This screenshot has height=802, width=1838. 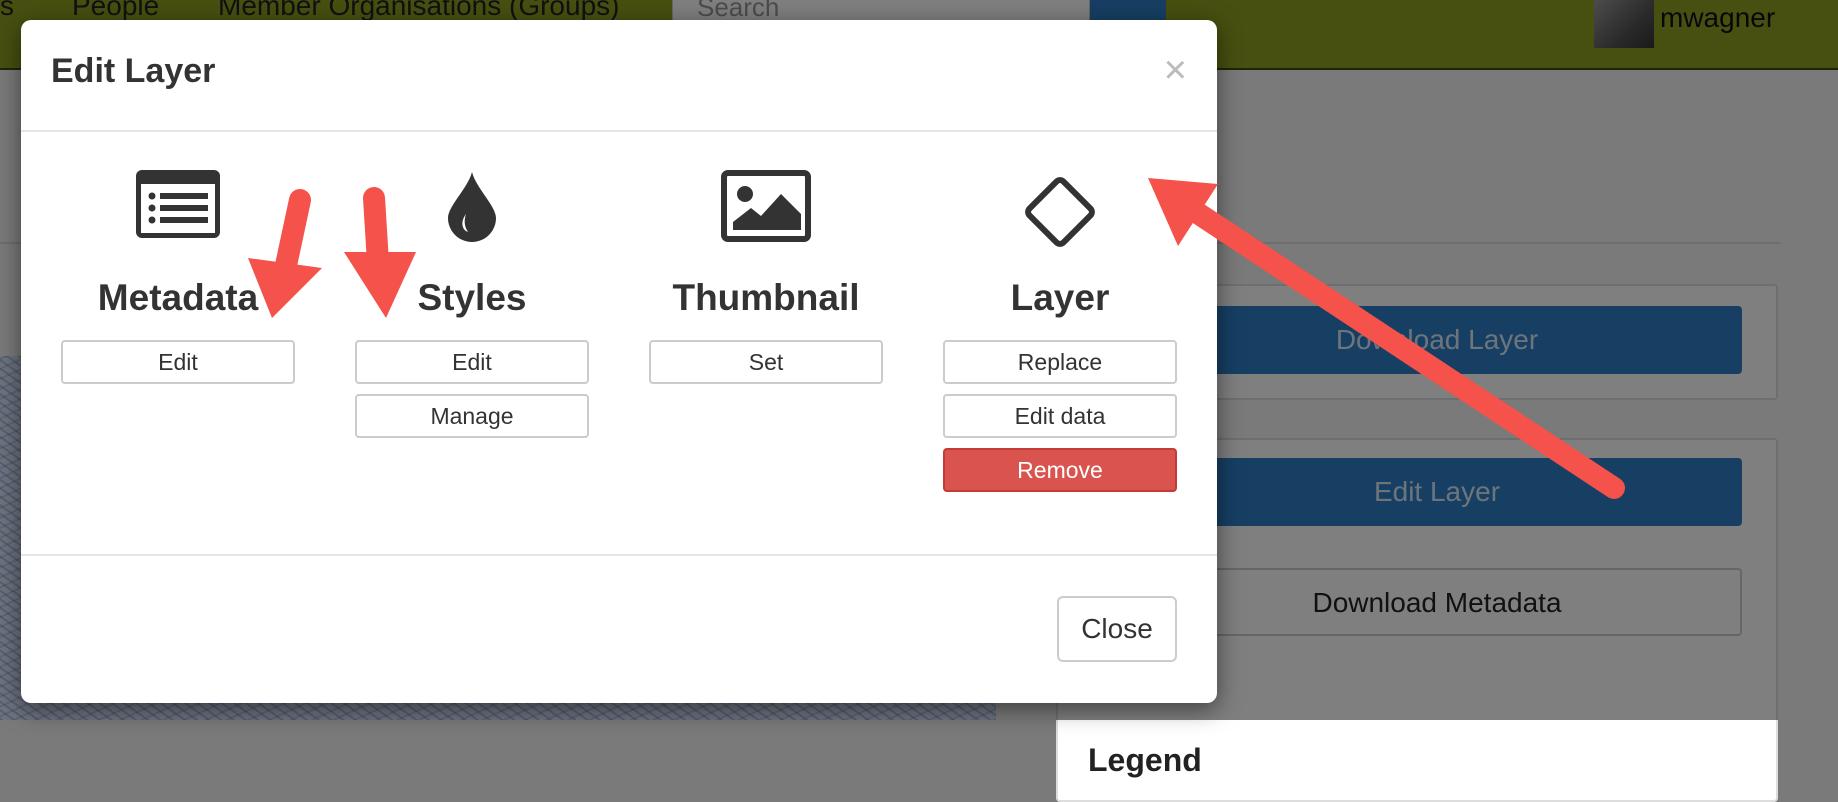 What do you see at coordinates (1060, 331) in the screenshot?
I see `layer-section: Layer Replace Edit data Remove` at bounding box center [1060, 331].